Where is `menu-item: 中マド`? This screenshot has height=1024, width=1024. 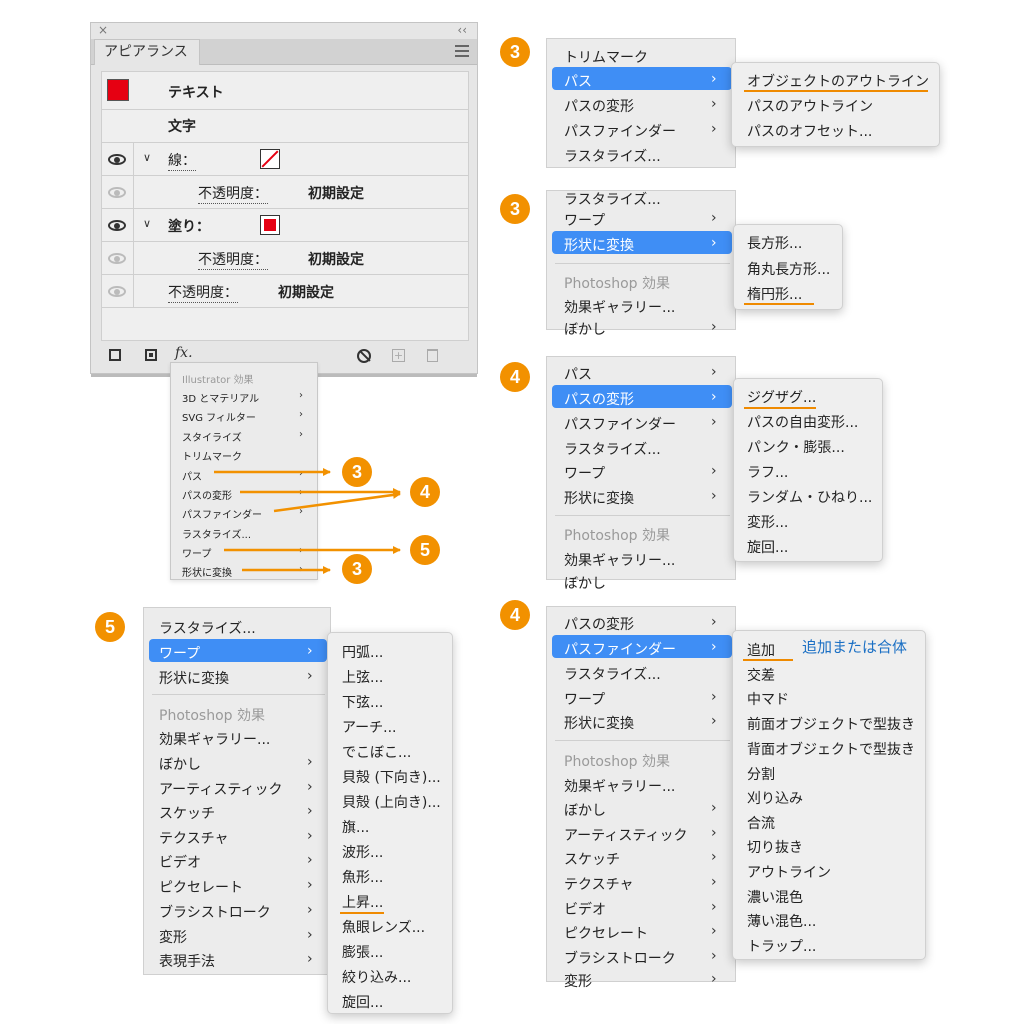
menu-item: 中マド is located at coordinates (768, 699).